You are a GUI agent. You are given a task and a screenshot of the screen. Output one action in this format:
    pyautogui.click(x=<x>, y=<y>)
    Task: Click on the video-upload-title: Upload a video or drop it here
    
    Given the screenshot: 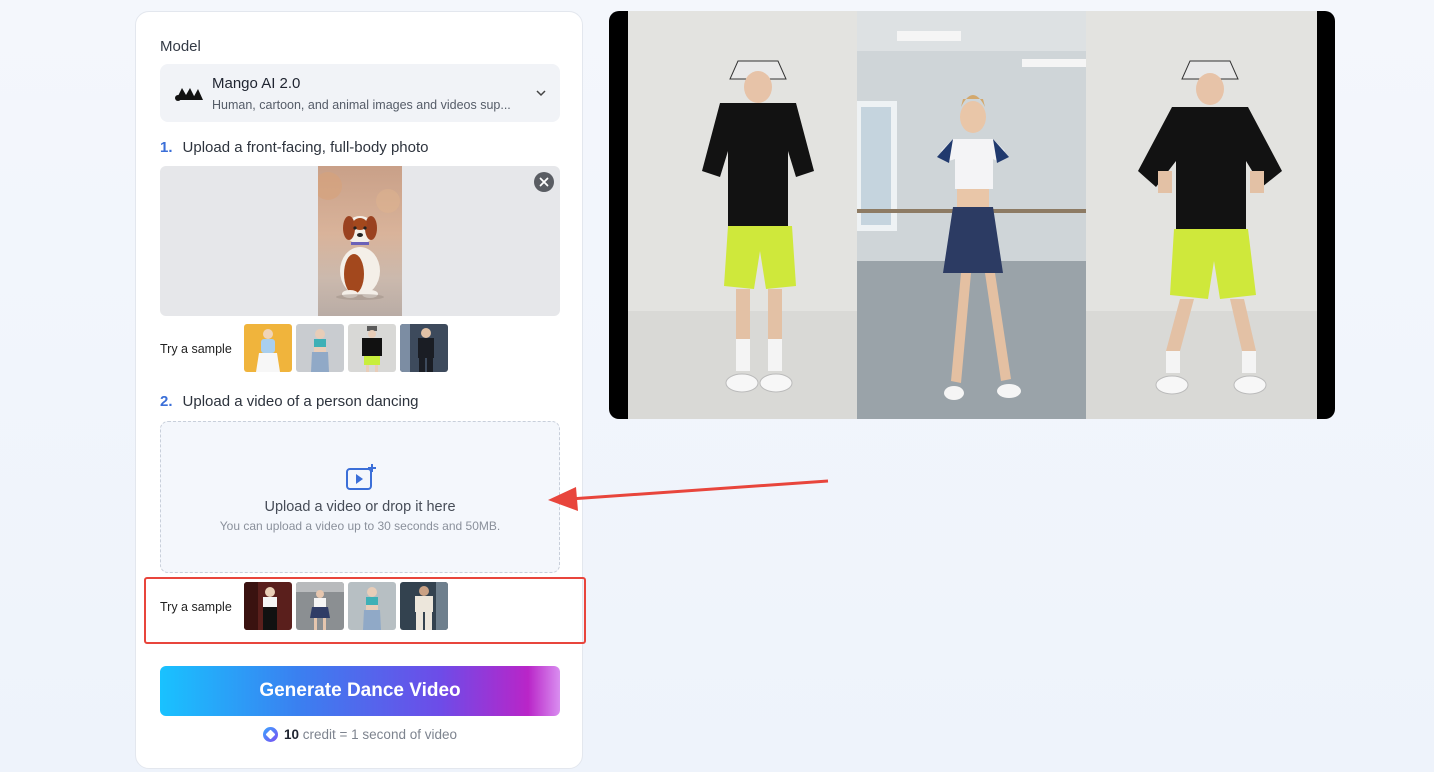 What is the action you would take?
    pyautogui.click(x=360, y=507)
    